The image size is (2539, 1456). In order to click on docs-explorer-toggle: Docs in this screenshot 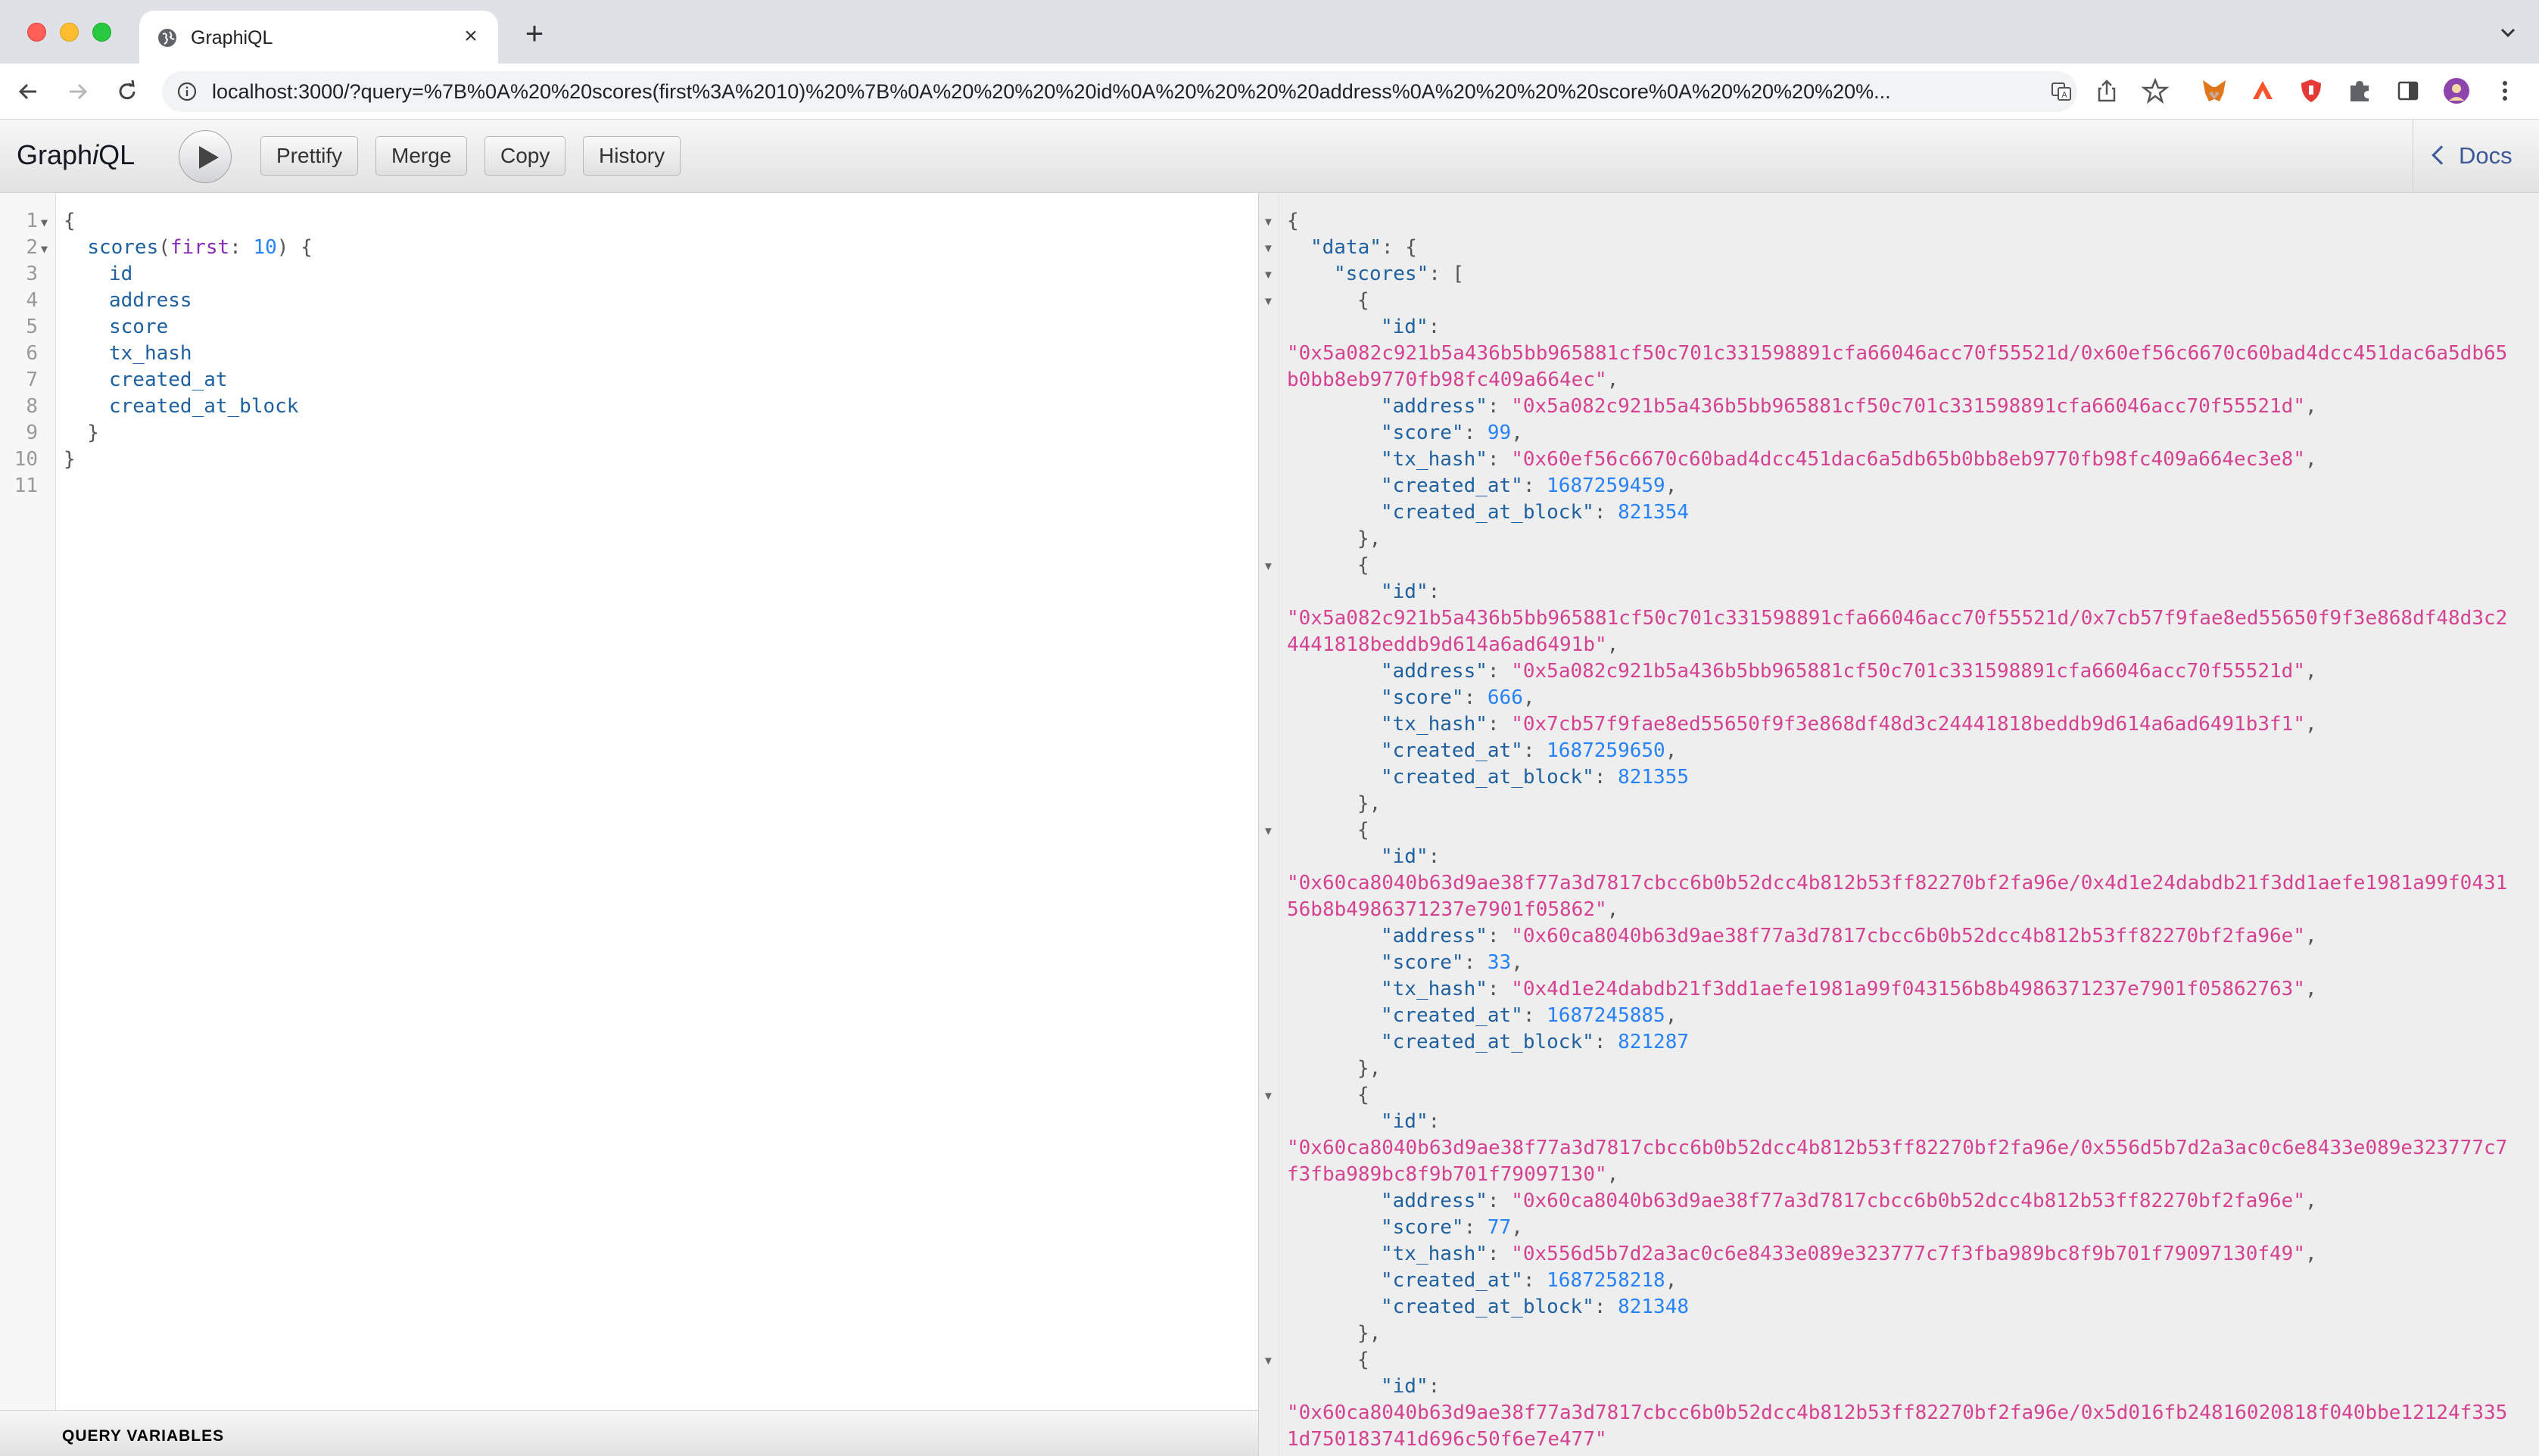, I will do `click(2476, 156)`.